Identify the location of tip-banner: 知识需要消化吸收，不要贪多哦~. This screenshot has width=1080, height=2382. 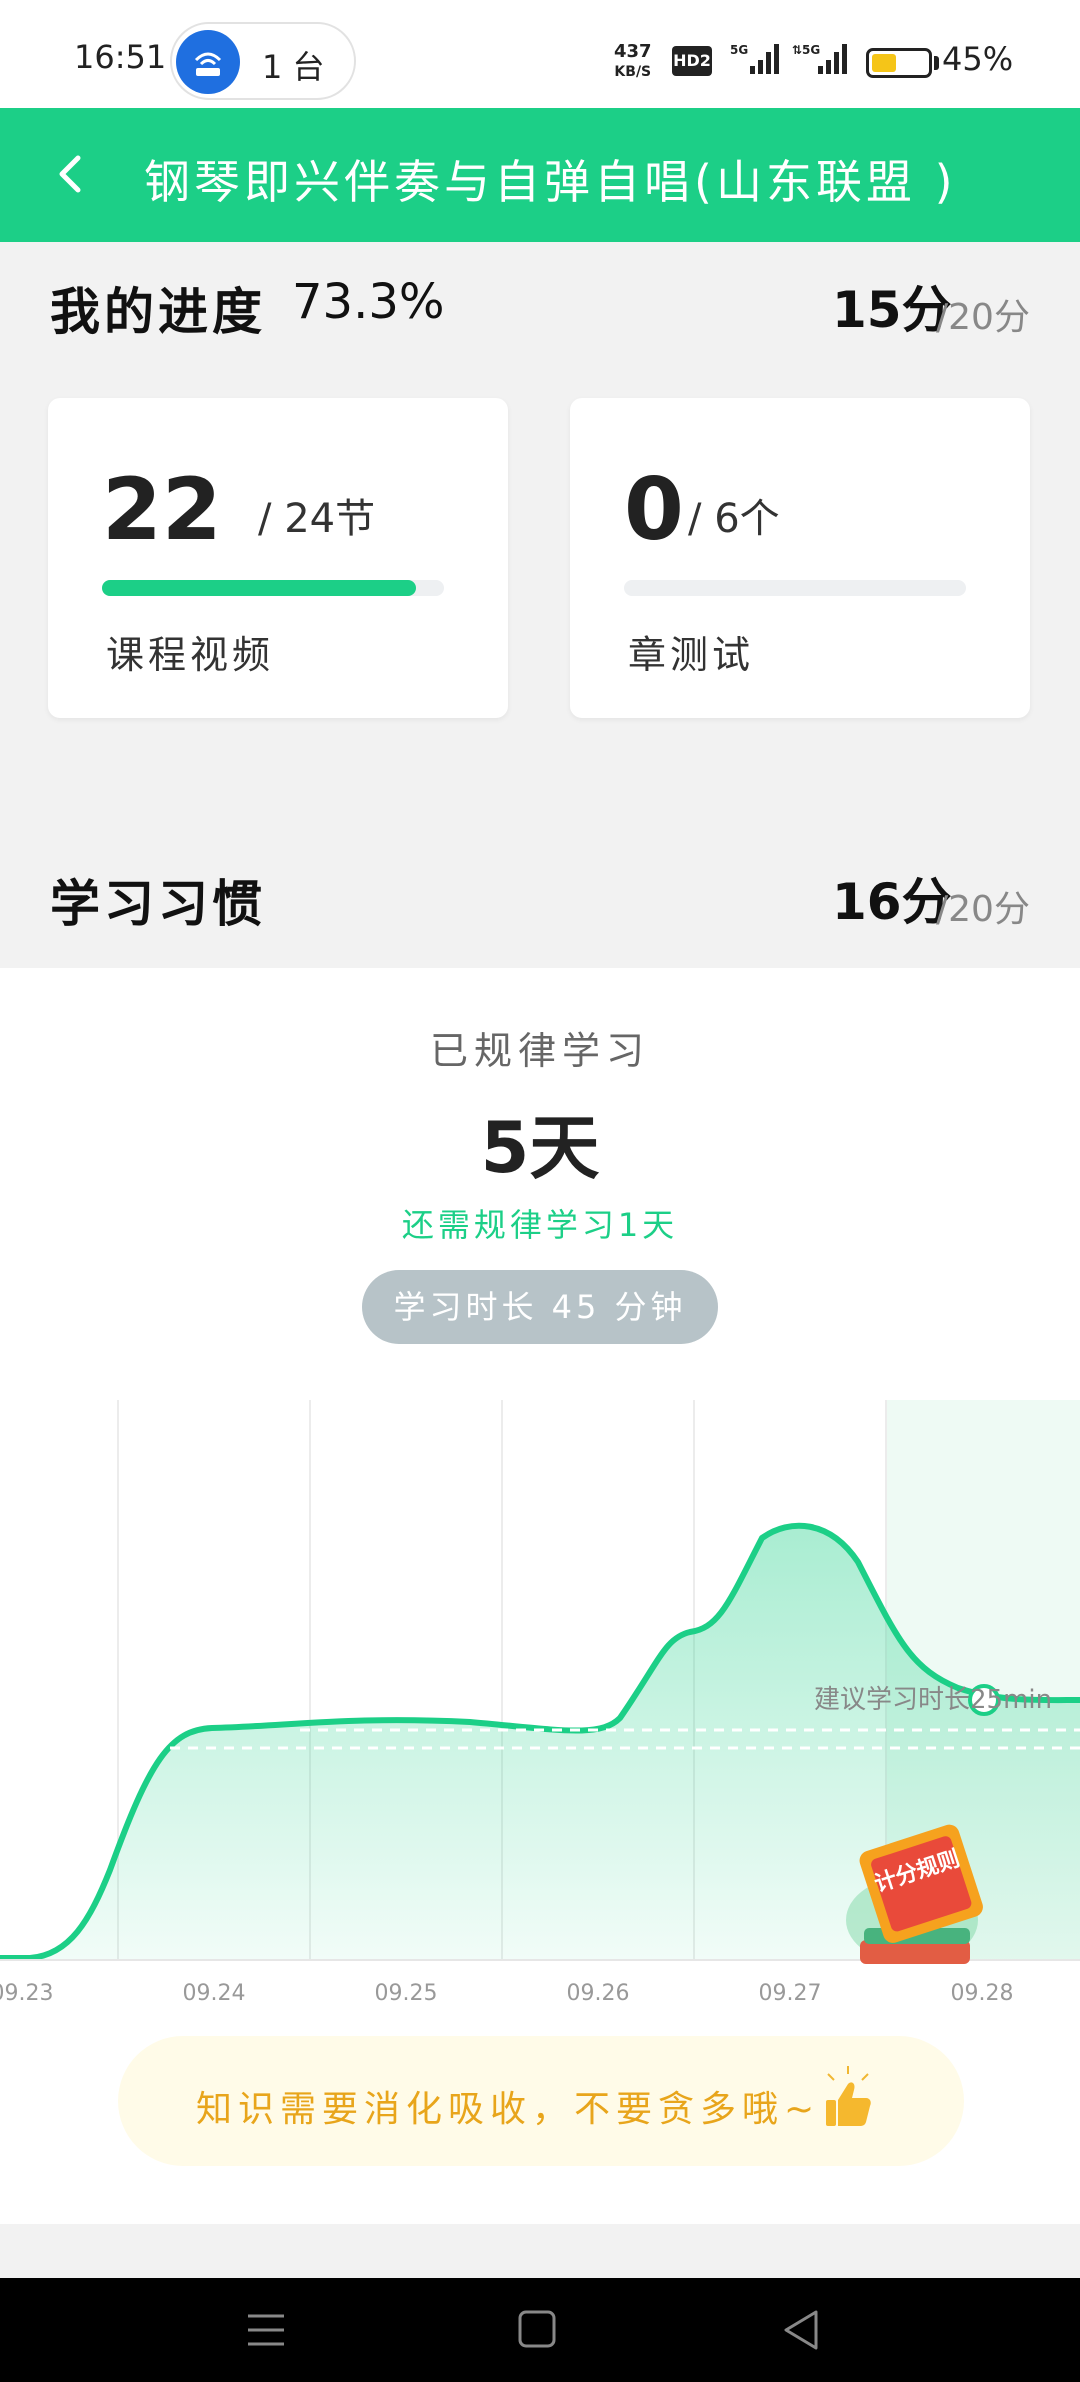
(541, 2101).